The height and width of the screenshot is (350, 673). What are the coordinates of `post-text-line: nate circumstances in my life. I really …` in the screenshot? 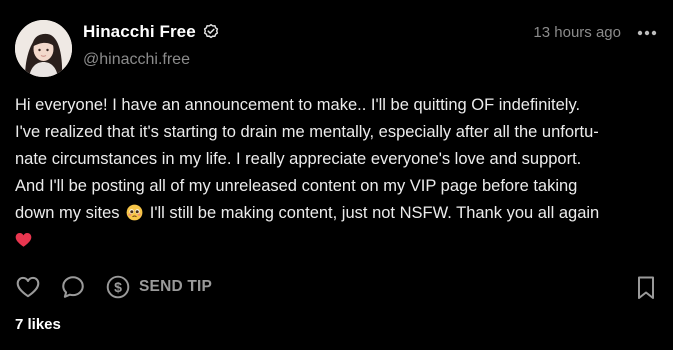 It's located at (298, 159).